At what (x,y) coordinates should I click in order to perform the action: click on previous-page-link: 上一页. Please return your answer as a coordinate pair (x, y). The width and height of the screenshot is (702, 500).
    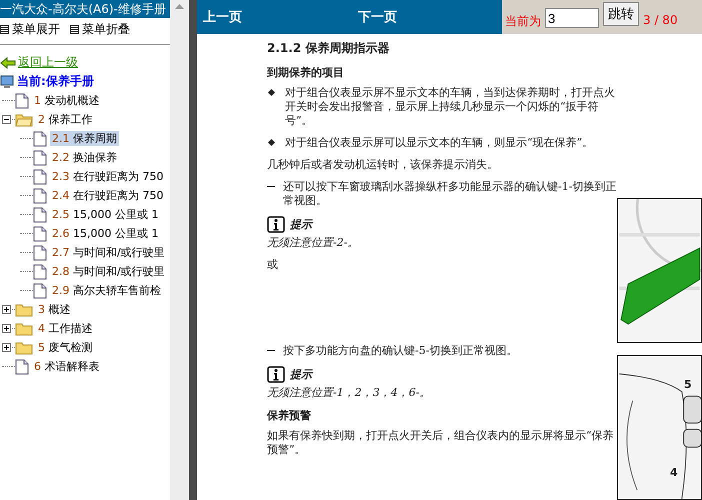
    Looking at the image, I should click on (222, 17).